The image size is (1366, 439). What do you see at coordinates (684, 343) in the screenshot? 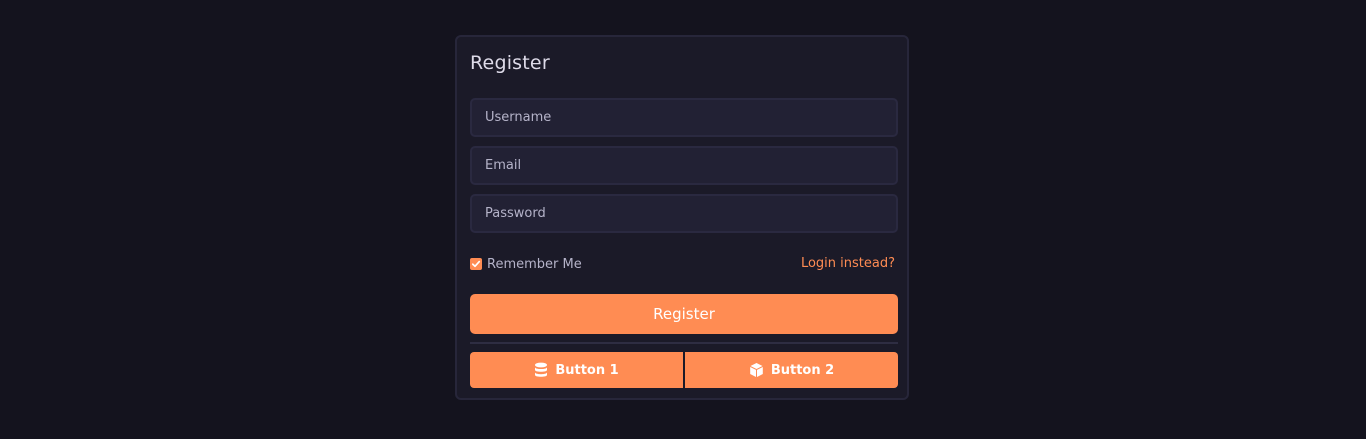
I see `divider` at bounding box center [684, 343].